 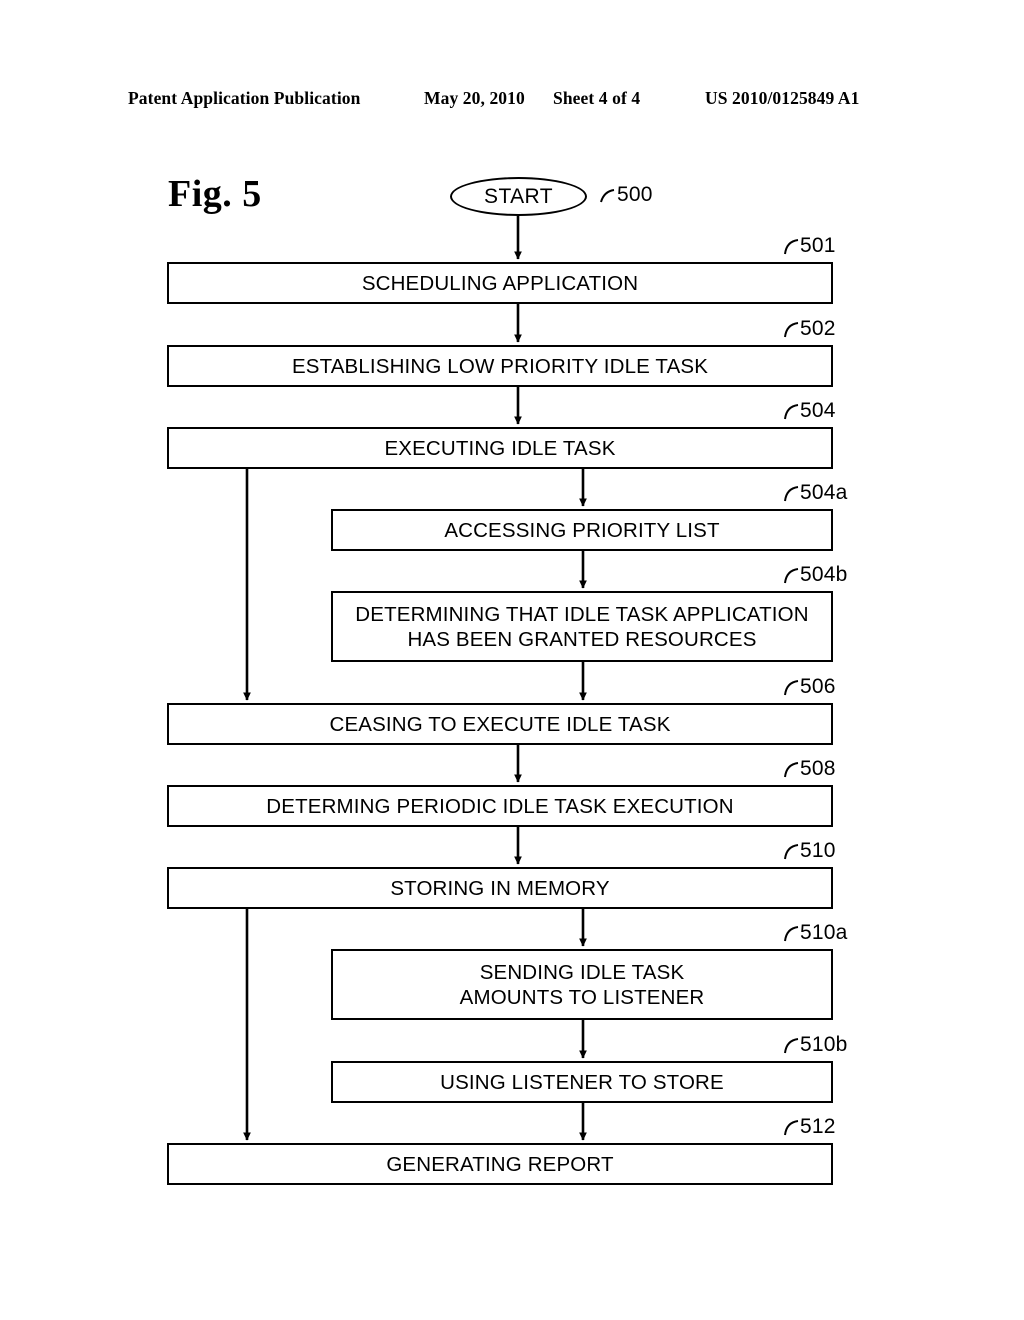 I want to click on start-terminal-label: START, so click(x=518, y=196).